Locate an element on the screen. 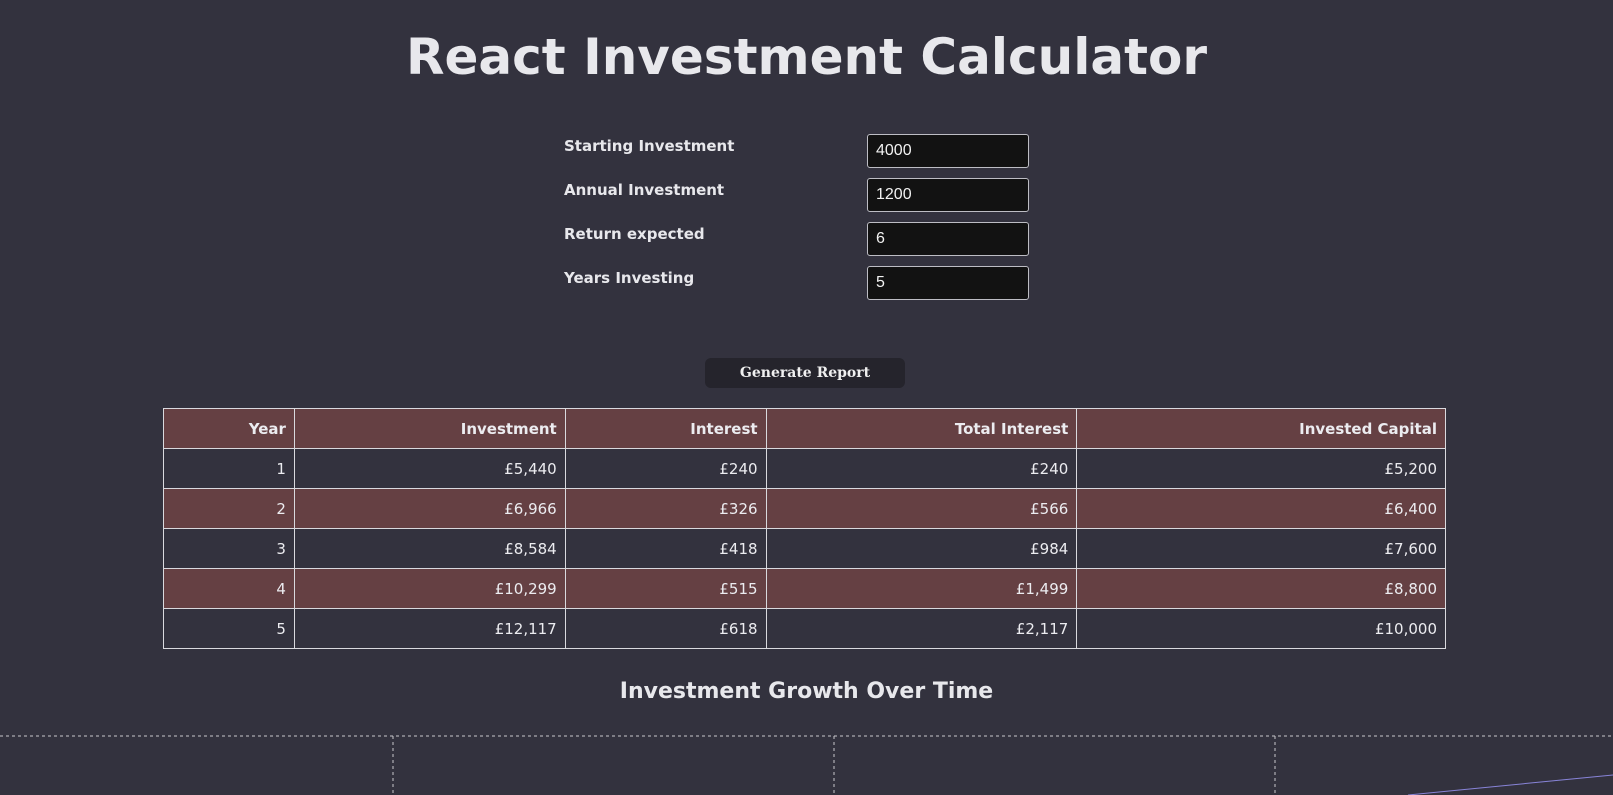 The image size is (1613, 795). cell-invested-capital: £5,200 is located at coordinates (1261, 468).